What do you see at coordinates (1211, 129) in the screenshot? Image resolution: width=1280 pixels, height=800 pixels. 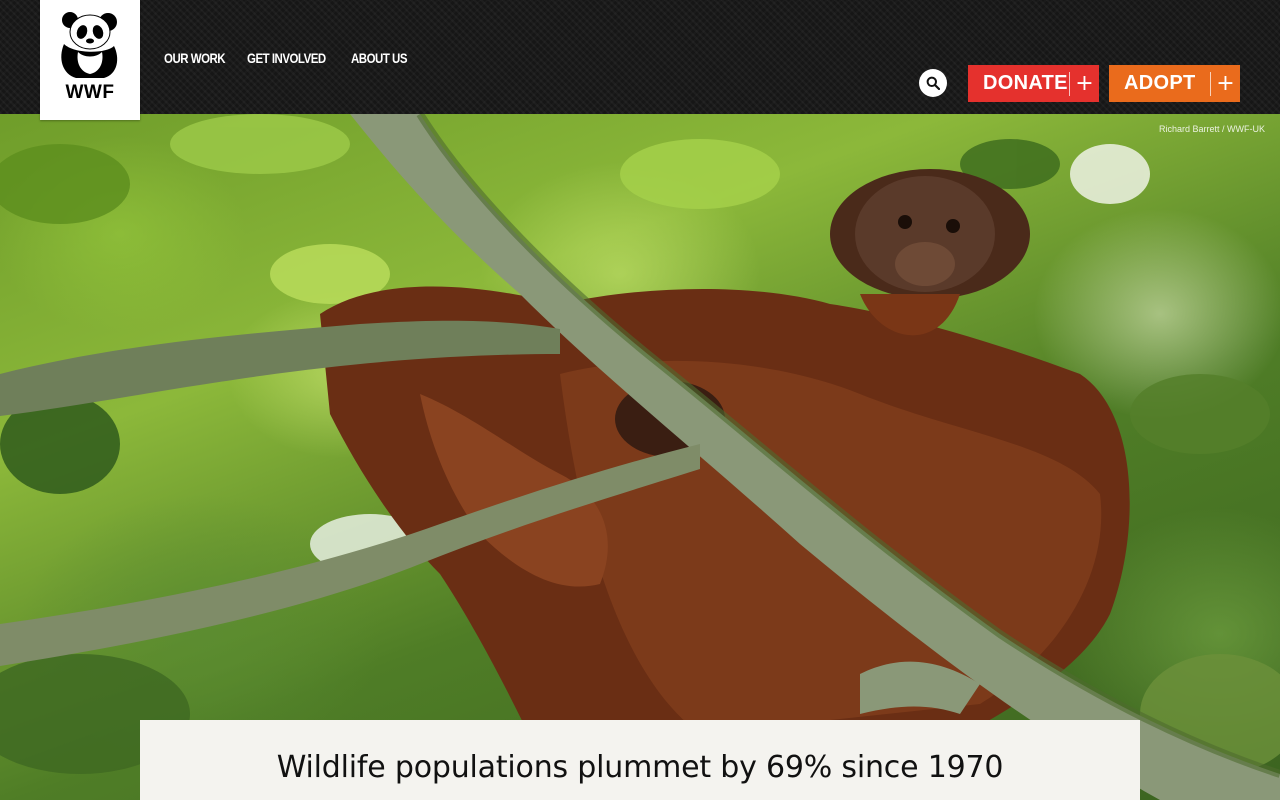 I see `photo-credit: Richard Barrett / WWF-UK` at bounding box center [1211, 129].